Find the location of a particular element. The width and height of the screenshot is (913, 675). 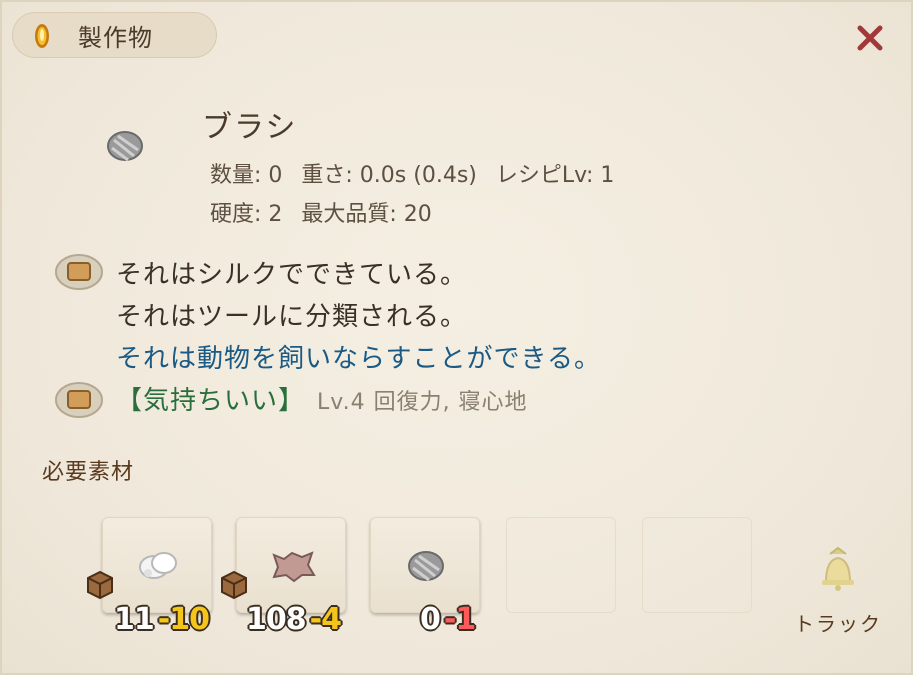

trait-badge-icon is located at coordinates (79, 400).